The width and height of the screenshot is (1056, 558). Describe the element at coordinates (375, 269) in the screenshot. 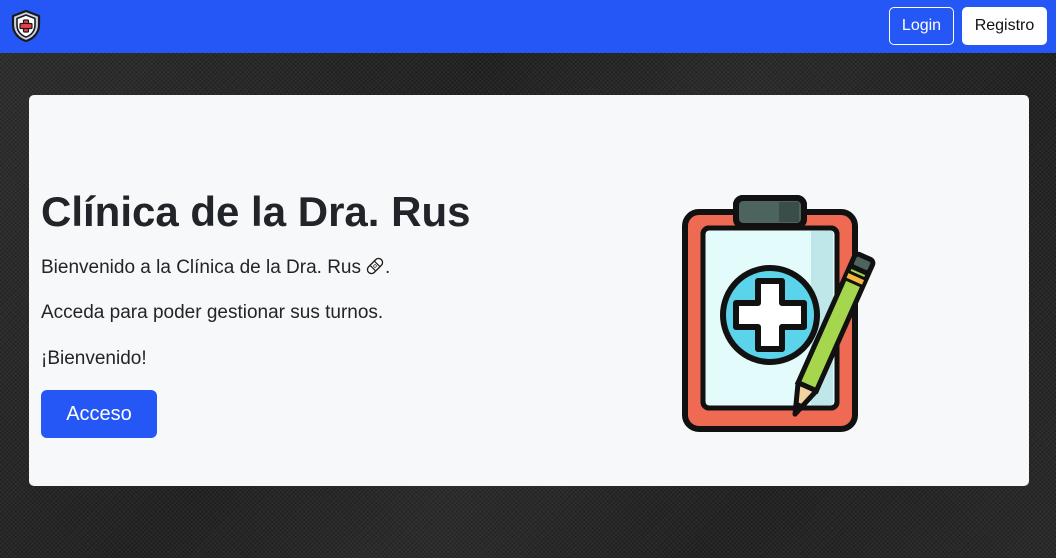

I see `adhesive-bandage-icon` at that location.